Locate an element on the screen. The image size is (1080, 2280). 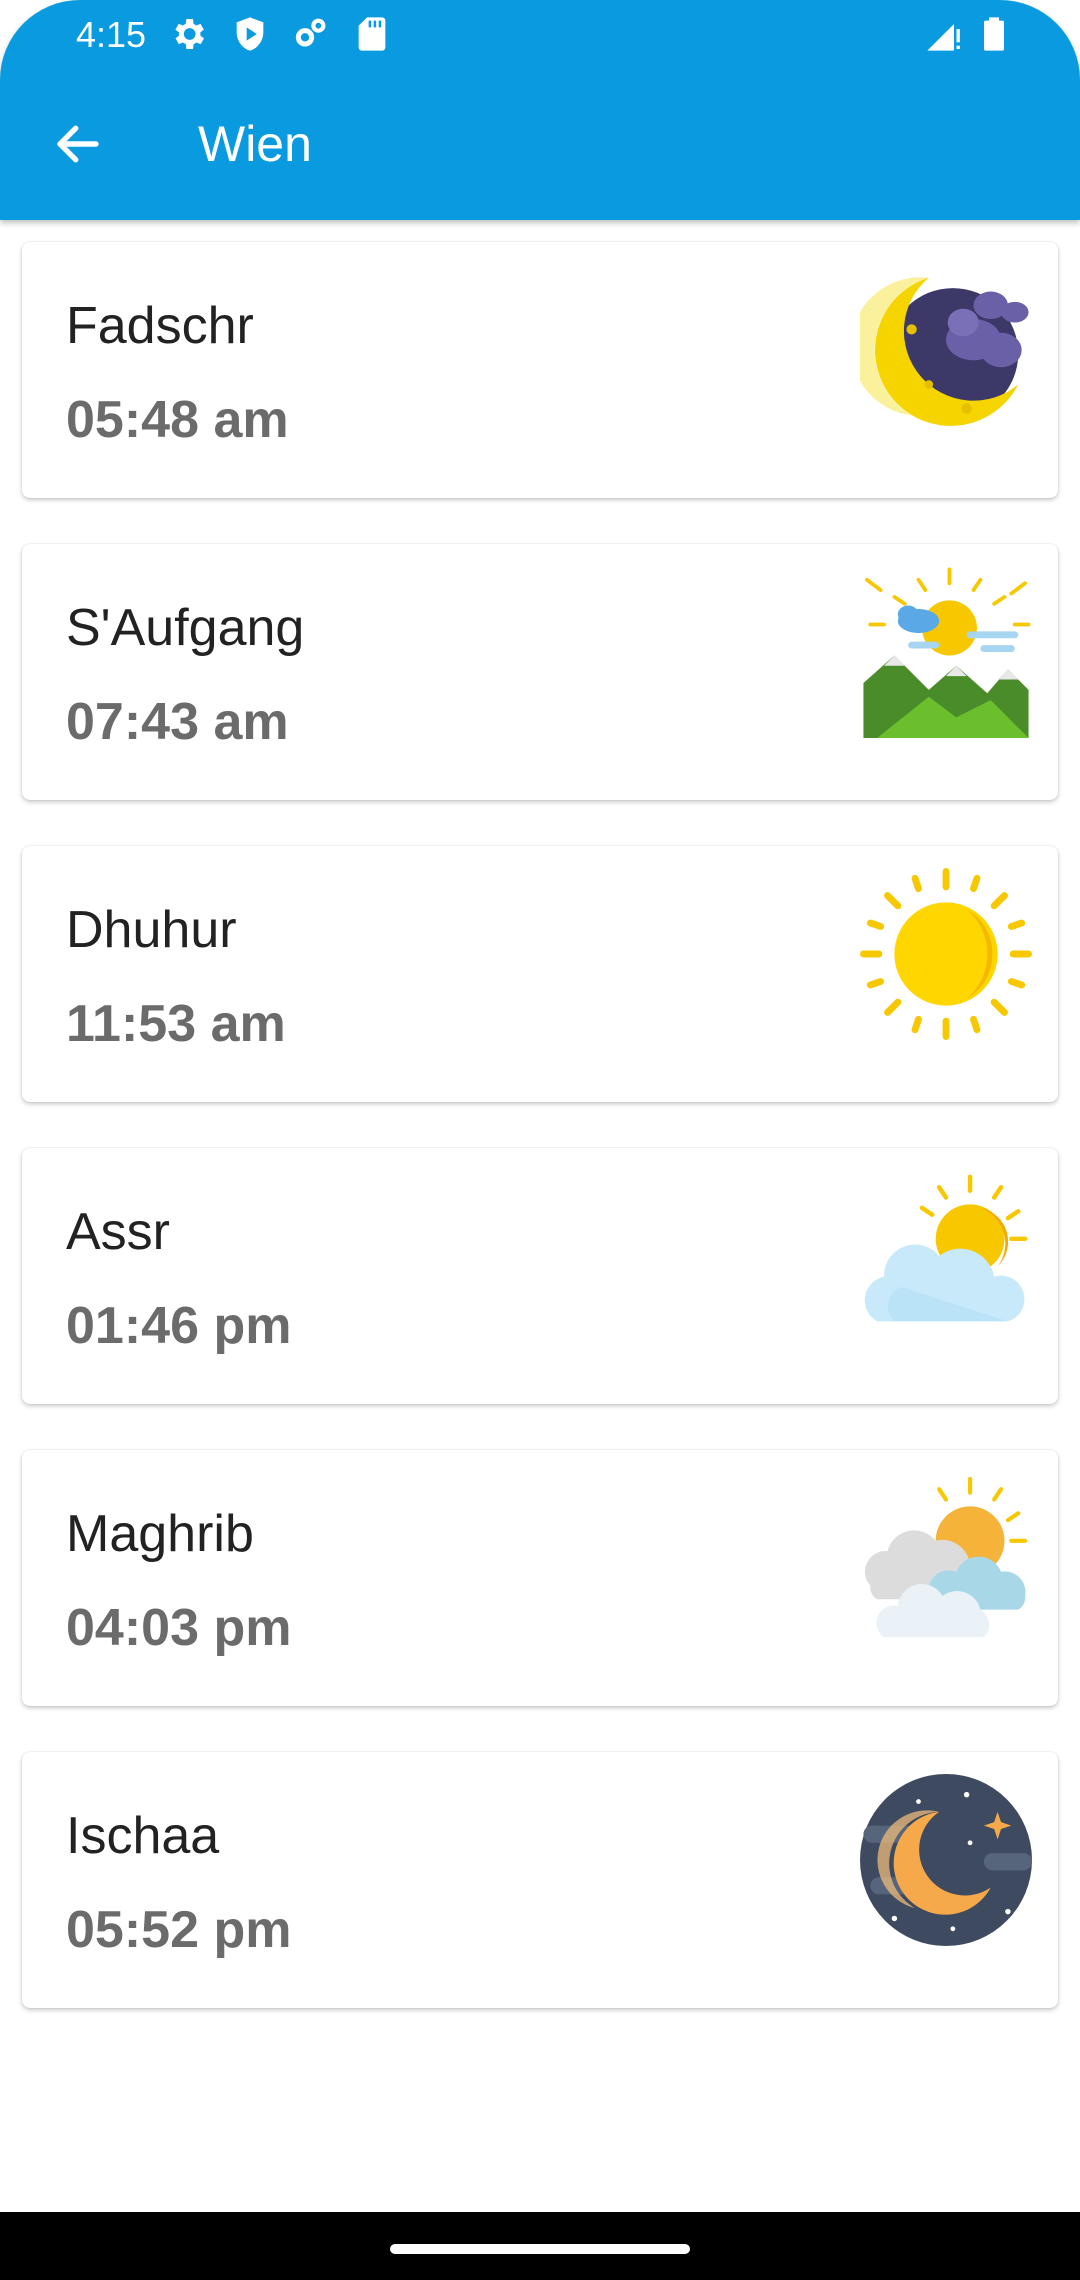
sd-card-icon is located at coordinates (372, 34).